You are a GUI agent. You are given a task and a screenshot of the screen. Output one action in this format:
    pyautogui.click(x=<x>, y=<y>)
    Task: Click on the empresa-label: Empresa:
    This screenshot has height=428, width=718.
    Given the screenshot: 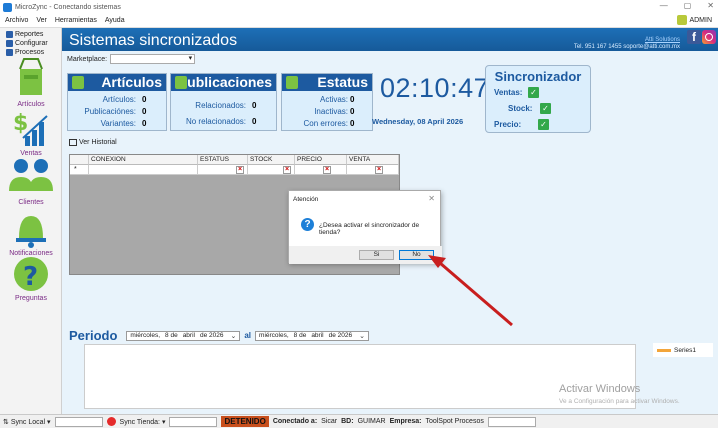 What is the action you would take?
    pyautogui.click(x=405, y=421)
    